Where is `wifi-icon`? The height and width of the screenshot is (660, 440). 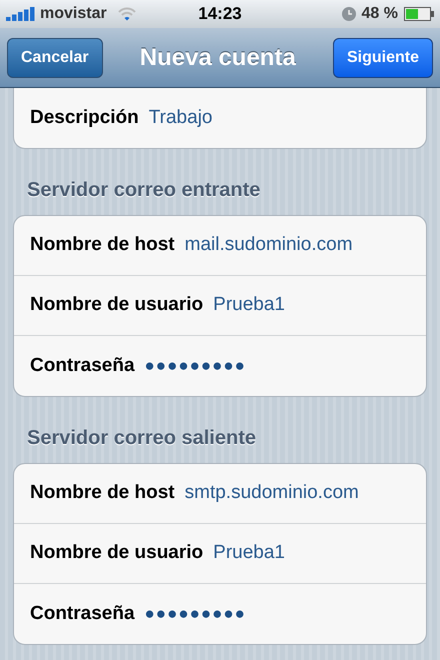
wifi-icon is located at coordinates (126, 14).